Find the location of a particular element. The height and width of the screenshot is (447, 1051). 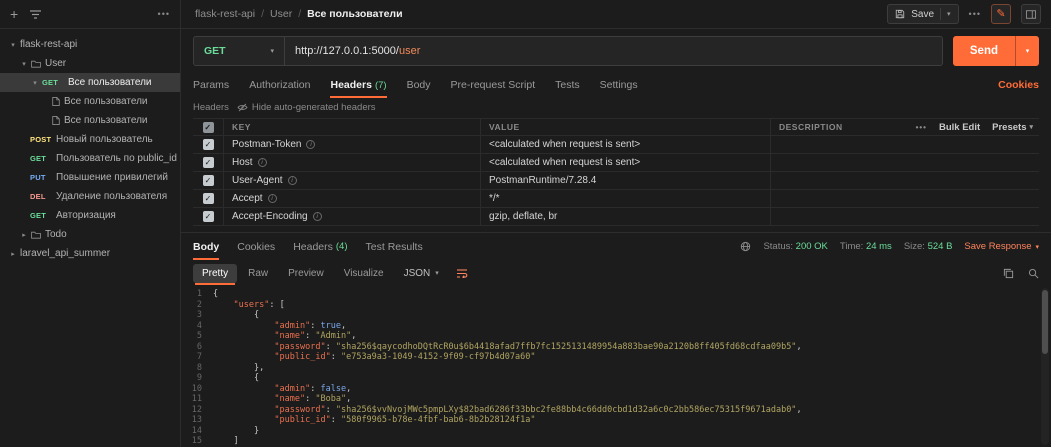

response-tab-test-results: Test Results is located at coordinates (394, 246).